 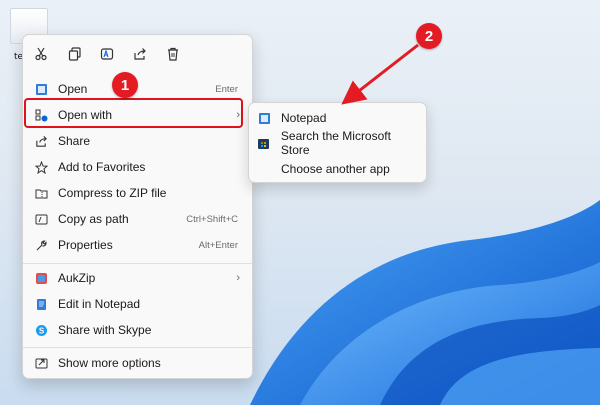 I want to click on microsoft-store-icon, so click(x=264, y=143).